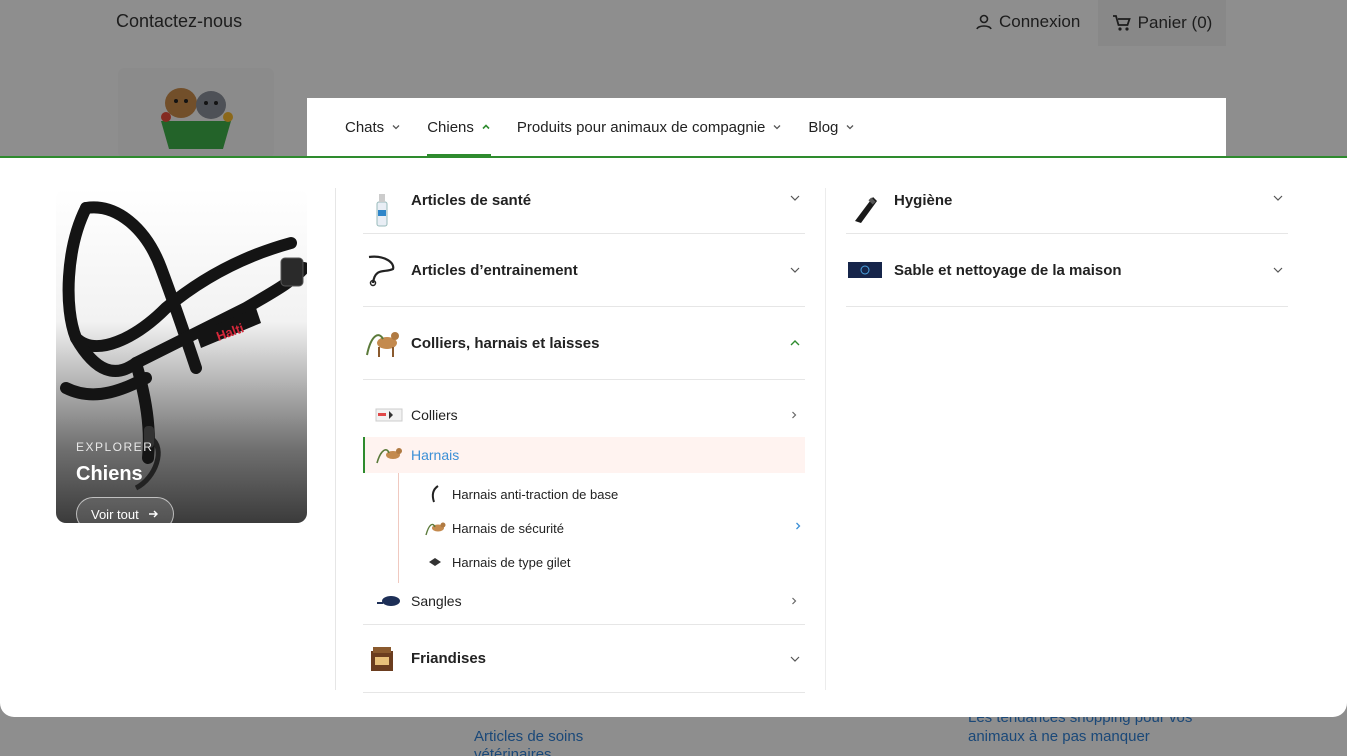  I want to click on vest-harness-icon, so click(435, 562).